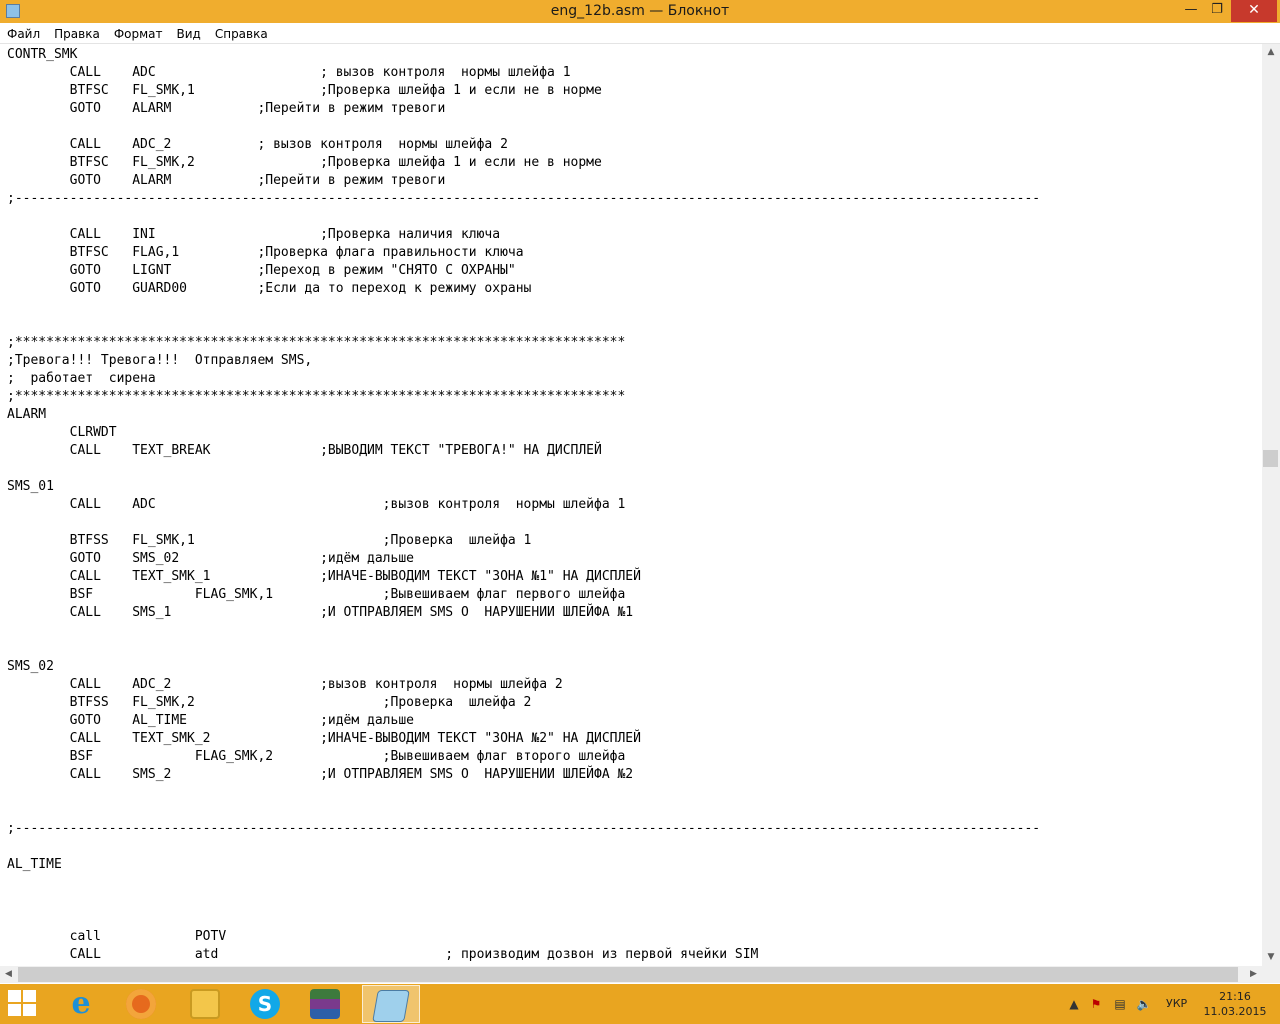 This screenshot has height=1024, width=1280. What do you see at coordinates (14, 996) in the screenshot?
I see `windows-logo-icon` at bounding box center [14, 996].